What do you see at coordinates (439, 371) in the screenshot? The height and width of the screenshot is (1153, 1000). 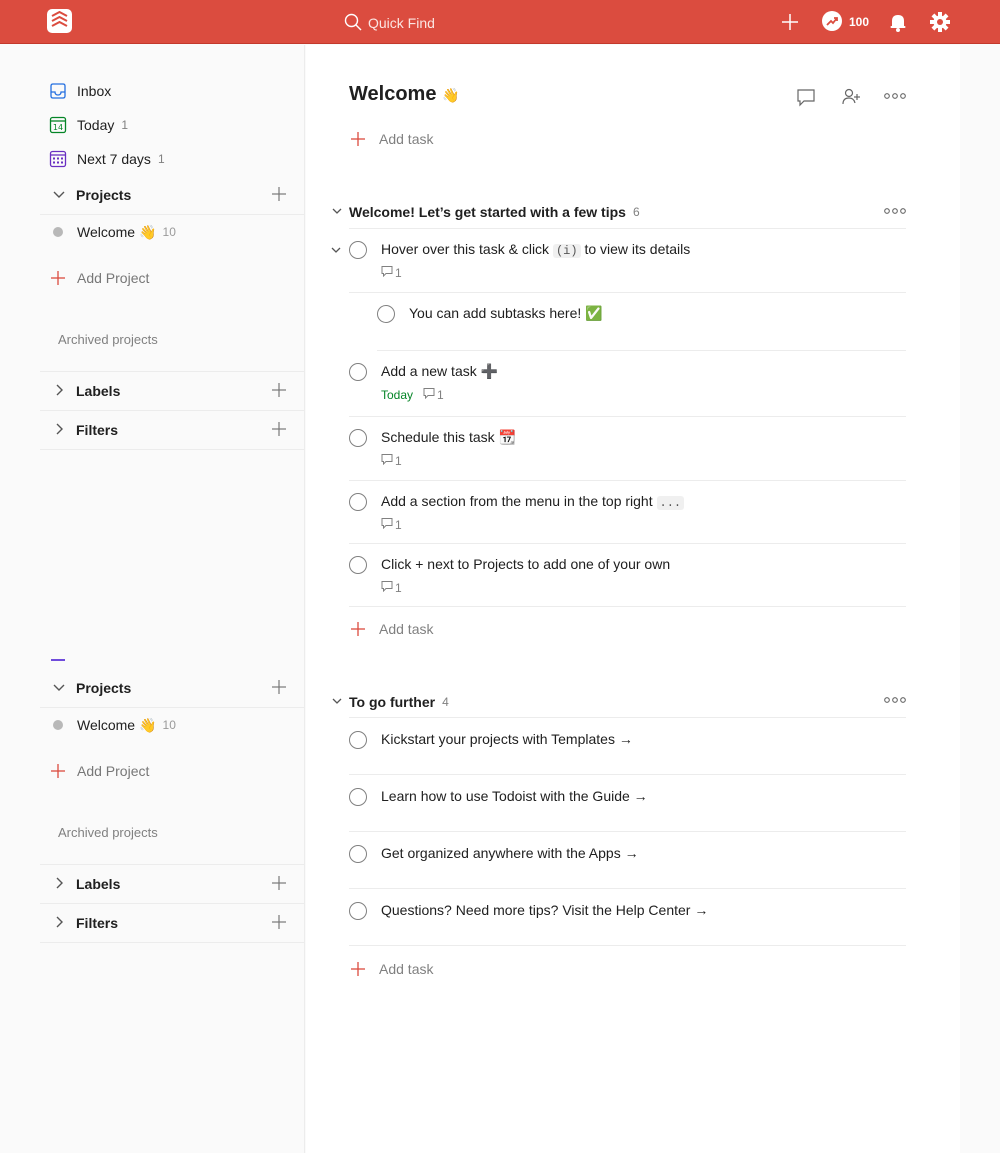 I see `task-content: Add a new task ➕` at bounding box center [439, 371].